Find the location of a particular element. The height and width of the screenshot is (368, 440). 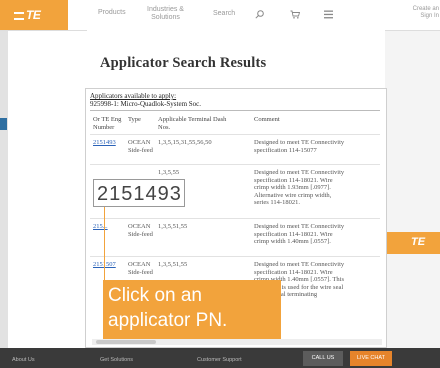

left-side-tab is located at coordinates (3, 124).